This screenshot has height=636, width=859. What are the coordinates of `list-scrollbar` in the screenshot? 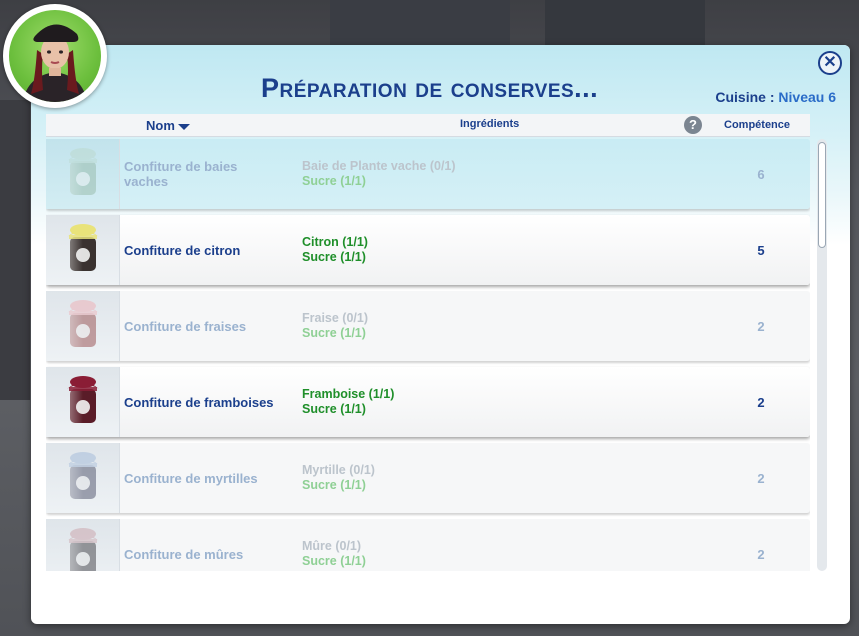 It's located at (822, 355).